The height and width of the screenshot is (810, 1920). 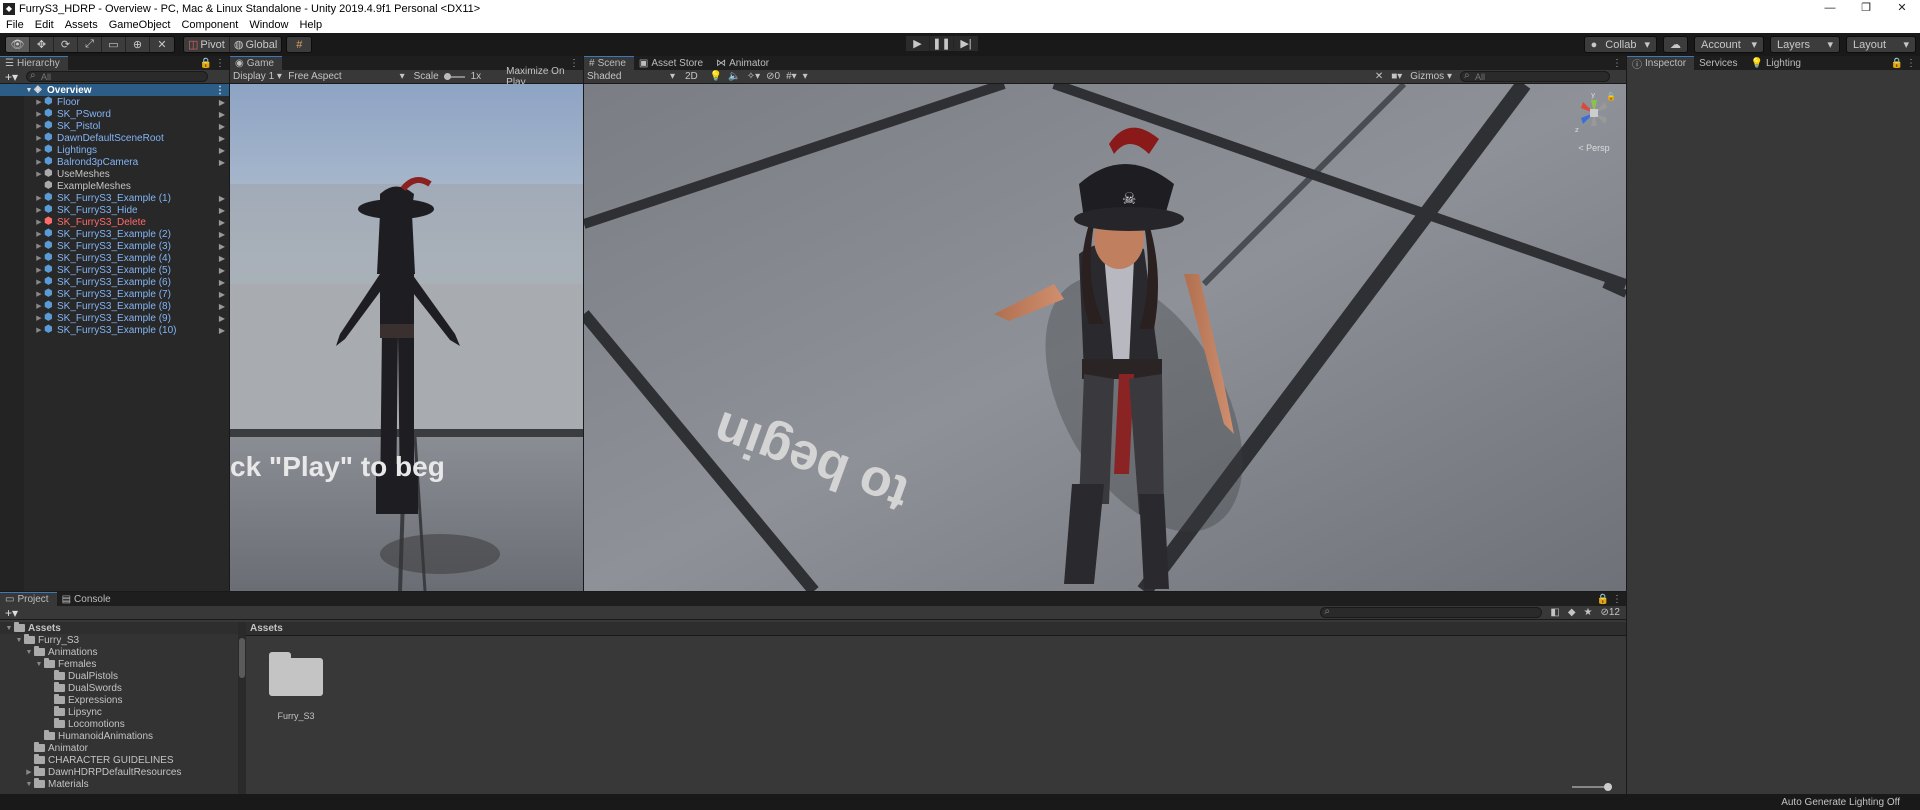 I want to click on tools-icon: ✕, so click(x=1379, y=76).